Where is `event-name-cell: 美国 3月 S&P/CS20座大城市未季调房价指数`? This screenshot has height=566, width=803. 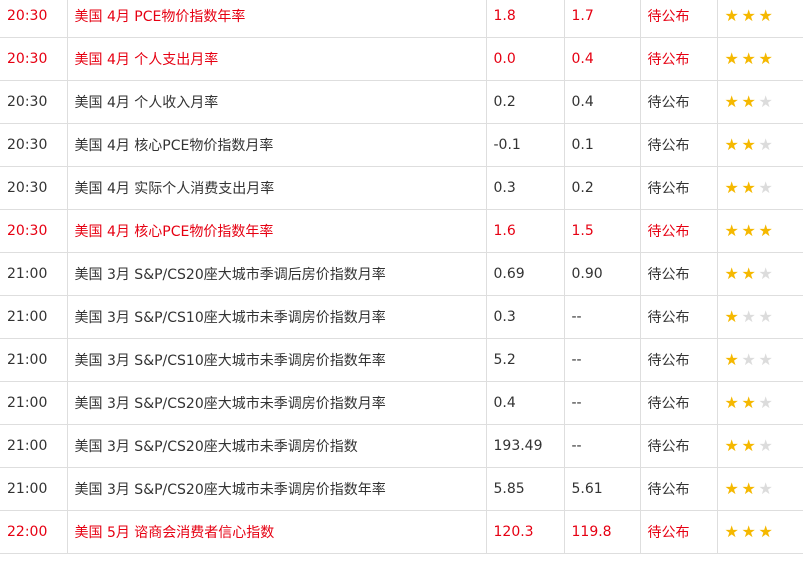
event-name-cell: 美国 3月 S&P/CS20座大城市未季调房价指数 is located at coordinates (276, 446).